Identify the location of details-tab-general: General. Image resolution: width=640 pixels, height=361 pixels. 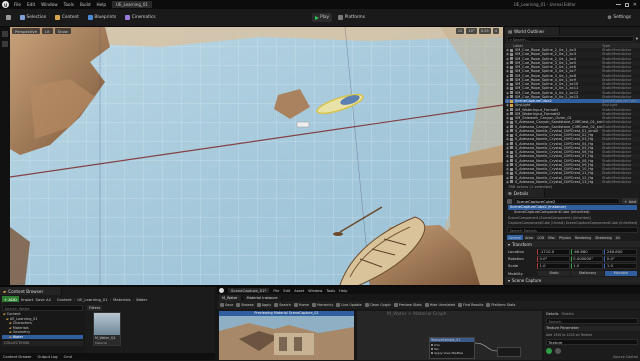
(515, 238).